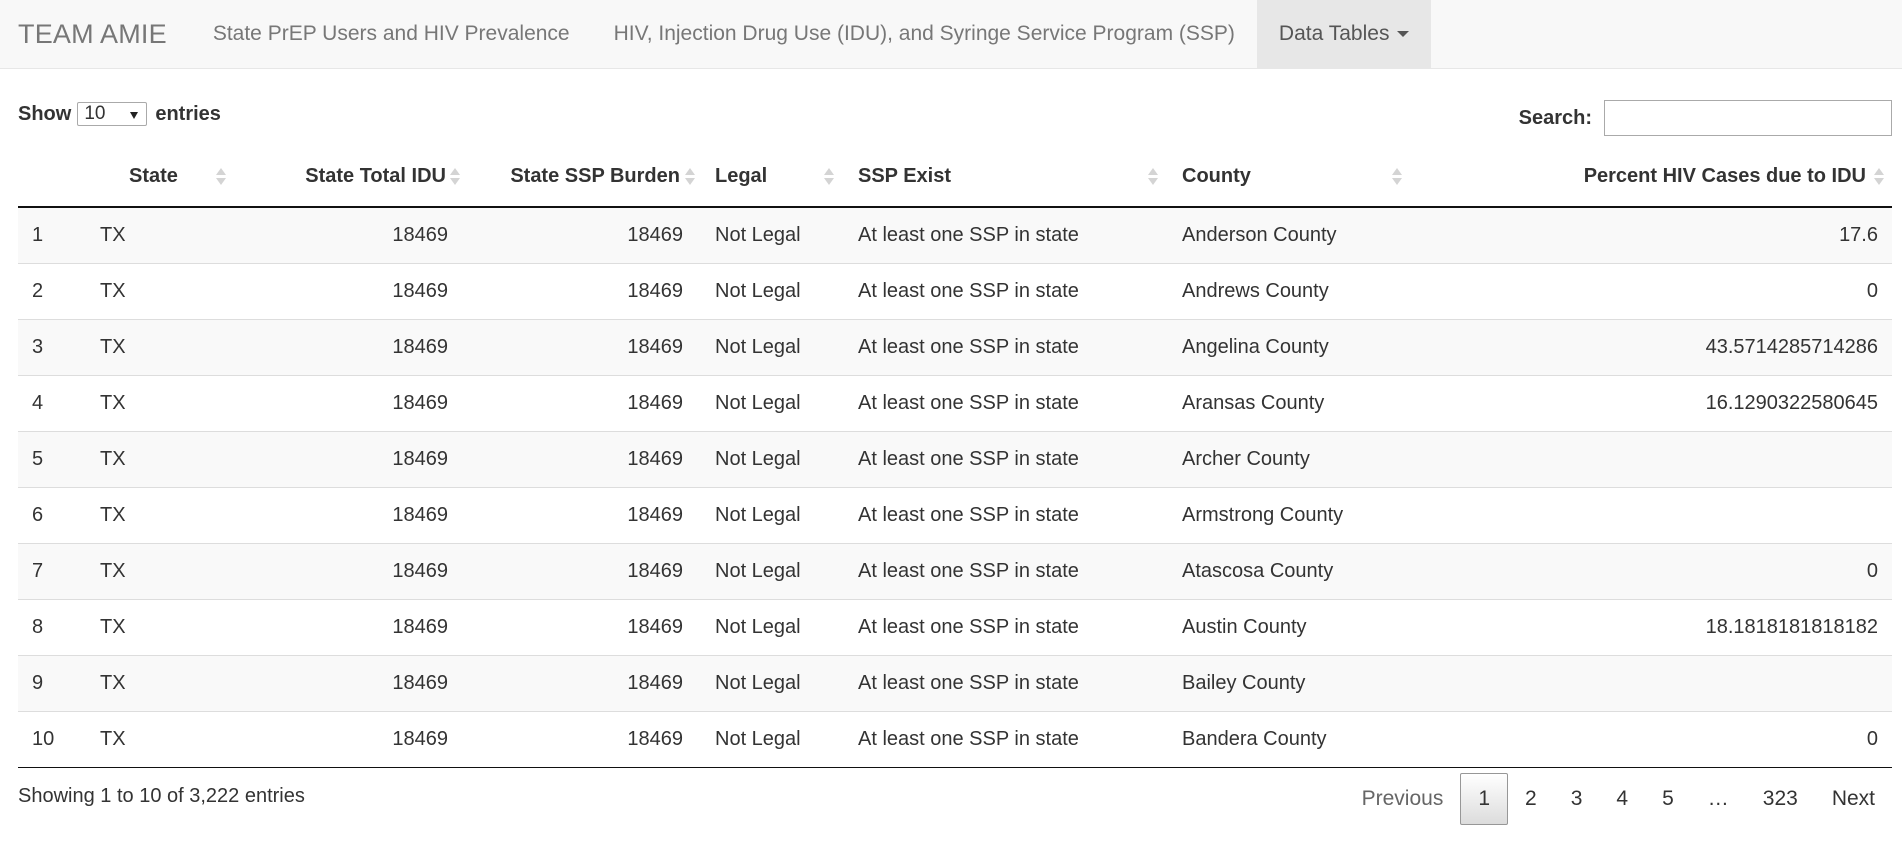  What do you see at coordinates (1853, 799) in the screenshot?
I see `next-button: Next` at bounding box center [1853, 799].